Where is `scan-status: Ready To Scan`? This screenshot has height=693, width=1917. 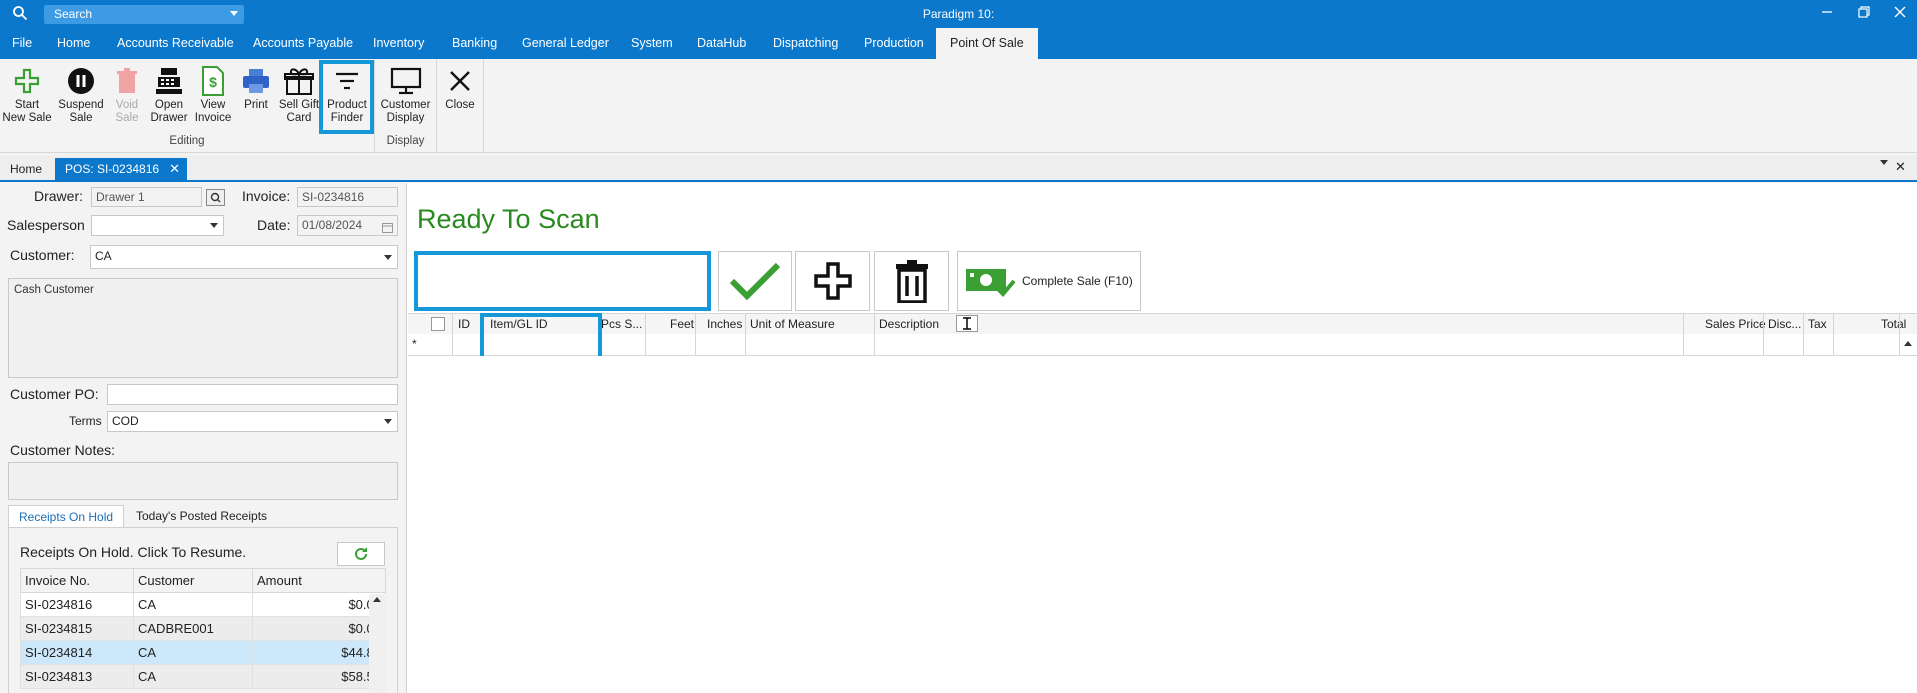 scan-status: Ready To Scan is located at coordinates (508, 219).